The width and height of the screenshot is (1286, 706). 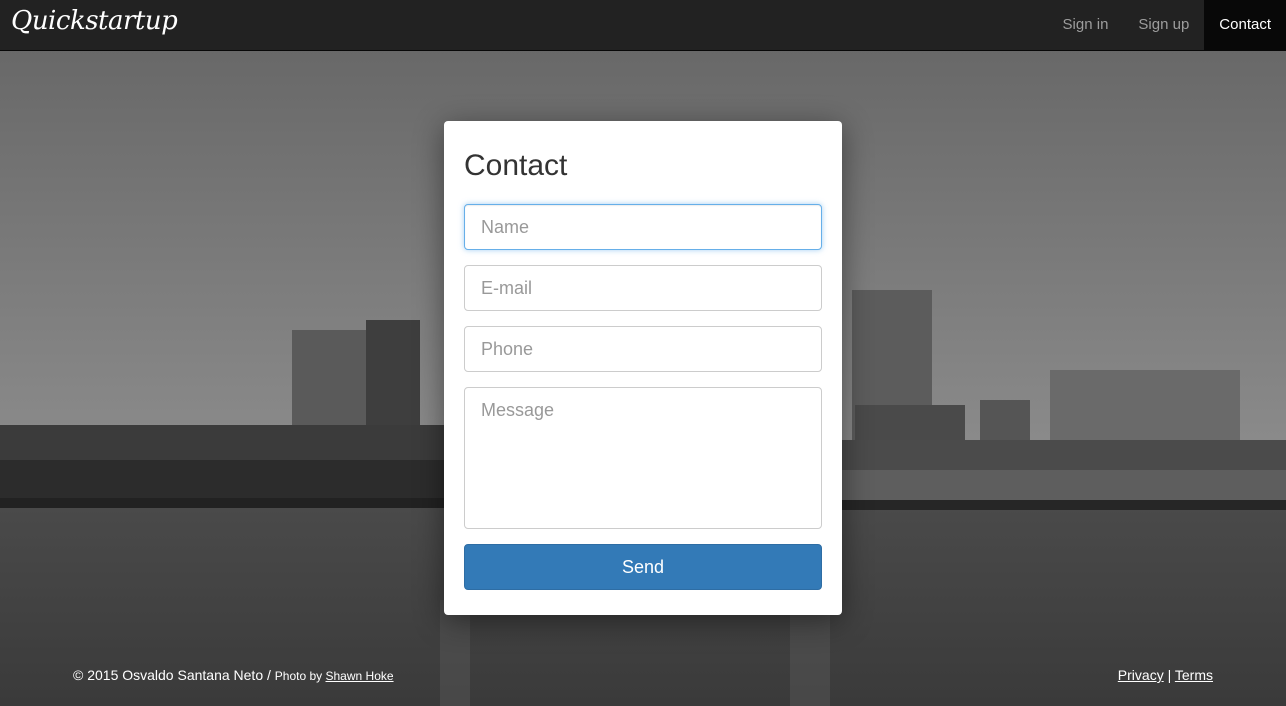 What do you see at coordinates (1086, 25) in the screenshot?
I see `nav-sign-in: Sign in` at bounding box center [1086, 25].